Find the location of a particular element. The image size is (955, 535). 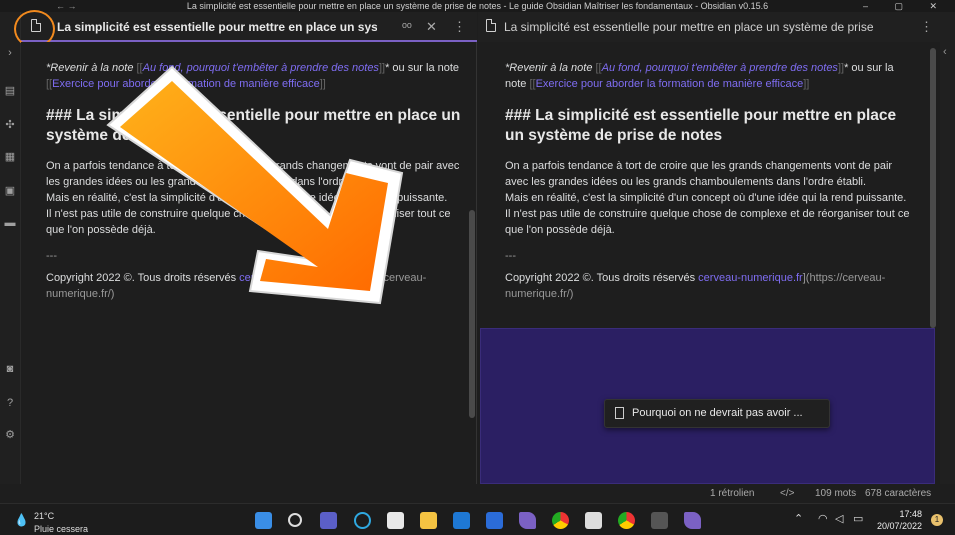

battery-icon: ▭ is located at coordinates (858, 518).